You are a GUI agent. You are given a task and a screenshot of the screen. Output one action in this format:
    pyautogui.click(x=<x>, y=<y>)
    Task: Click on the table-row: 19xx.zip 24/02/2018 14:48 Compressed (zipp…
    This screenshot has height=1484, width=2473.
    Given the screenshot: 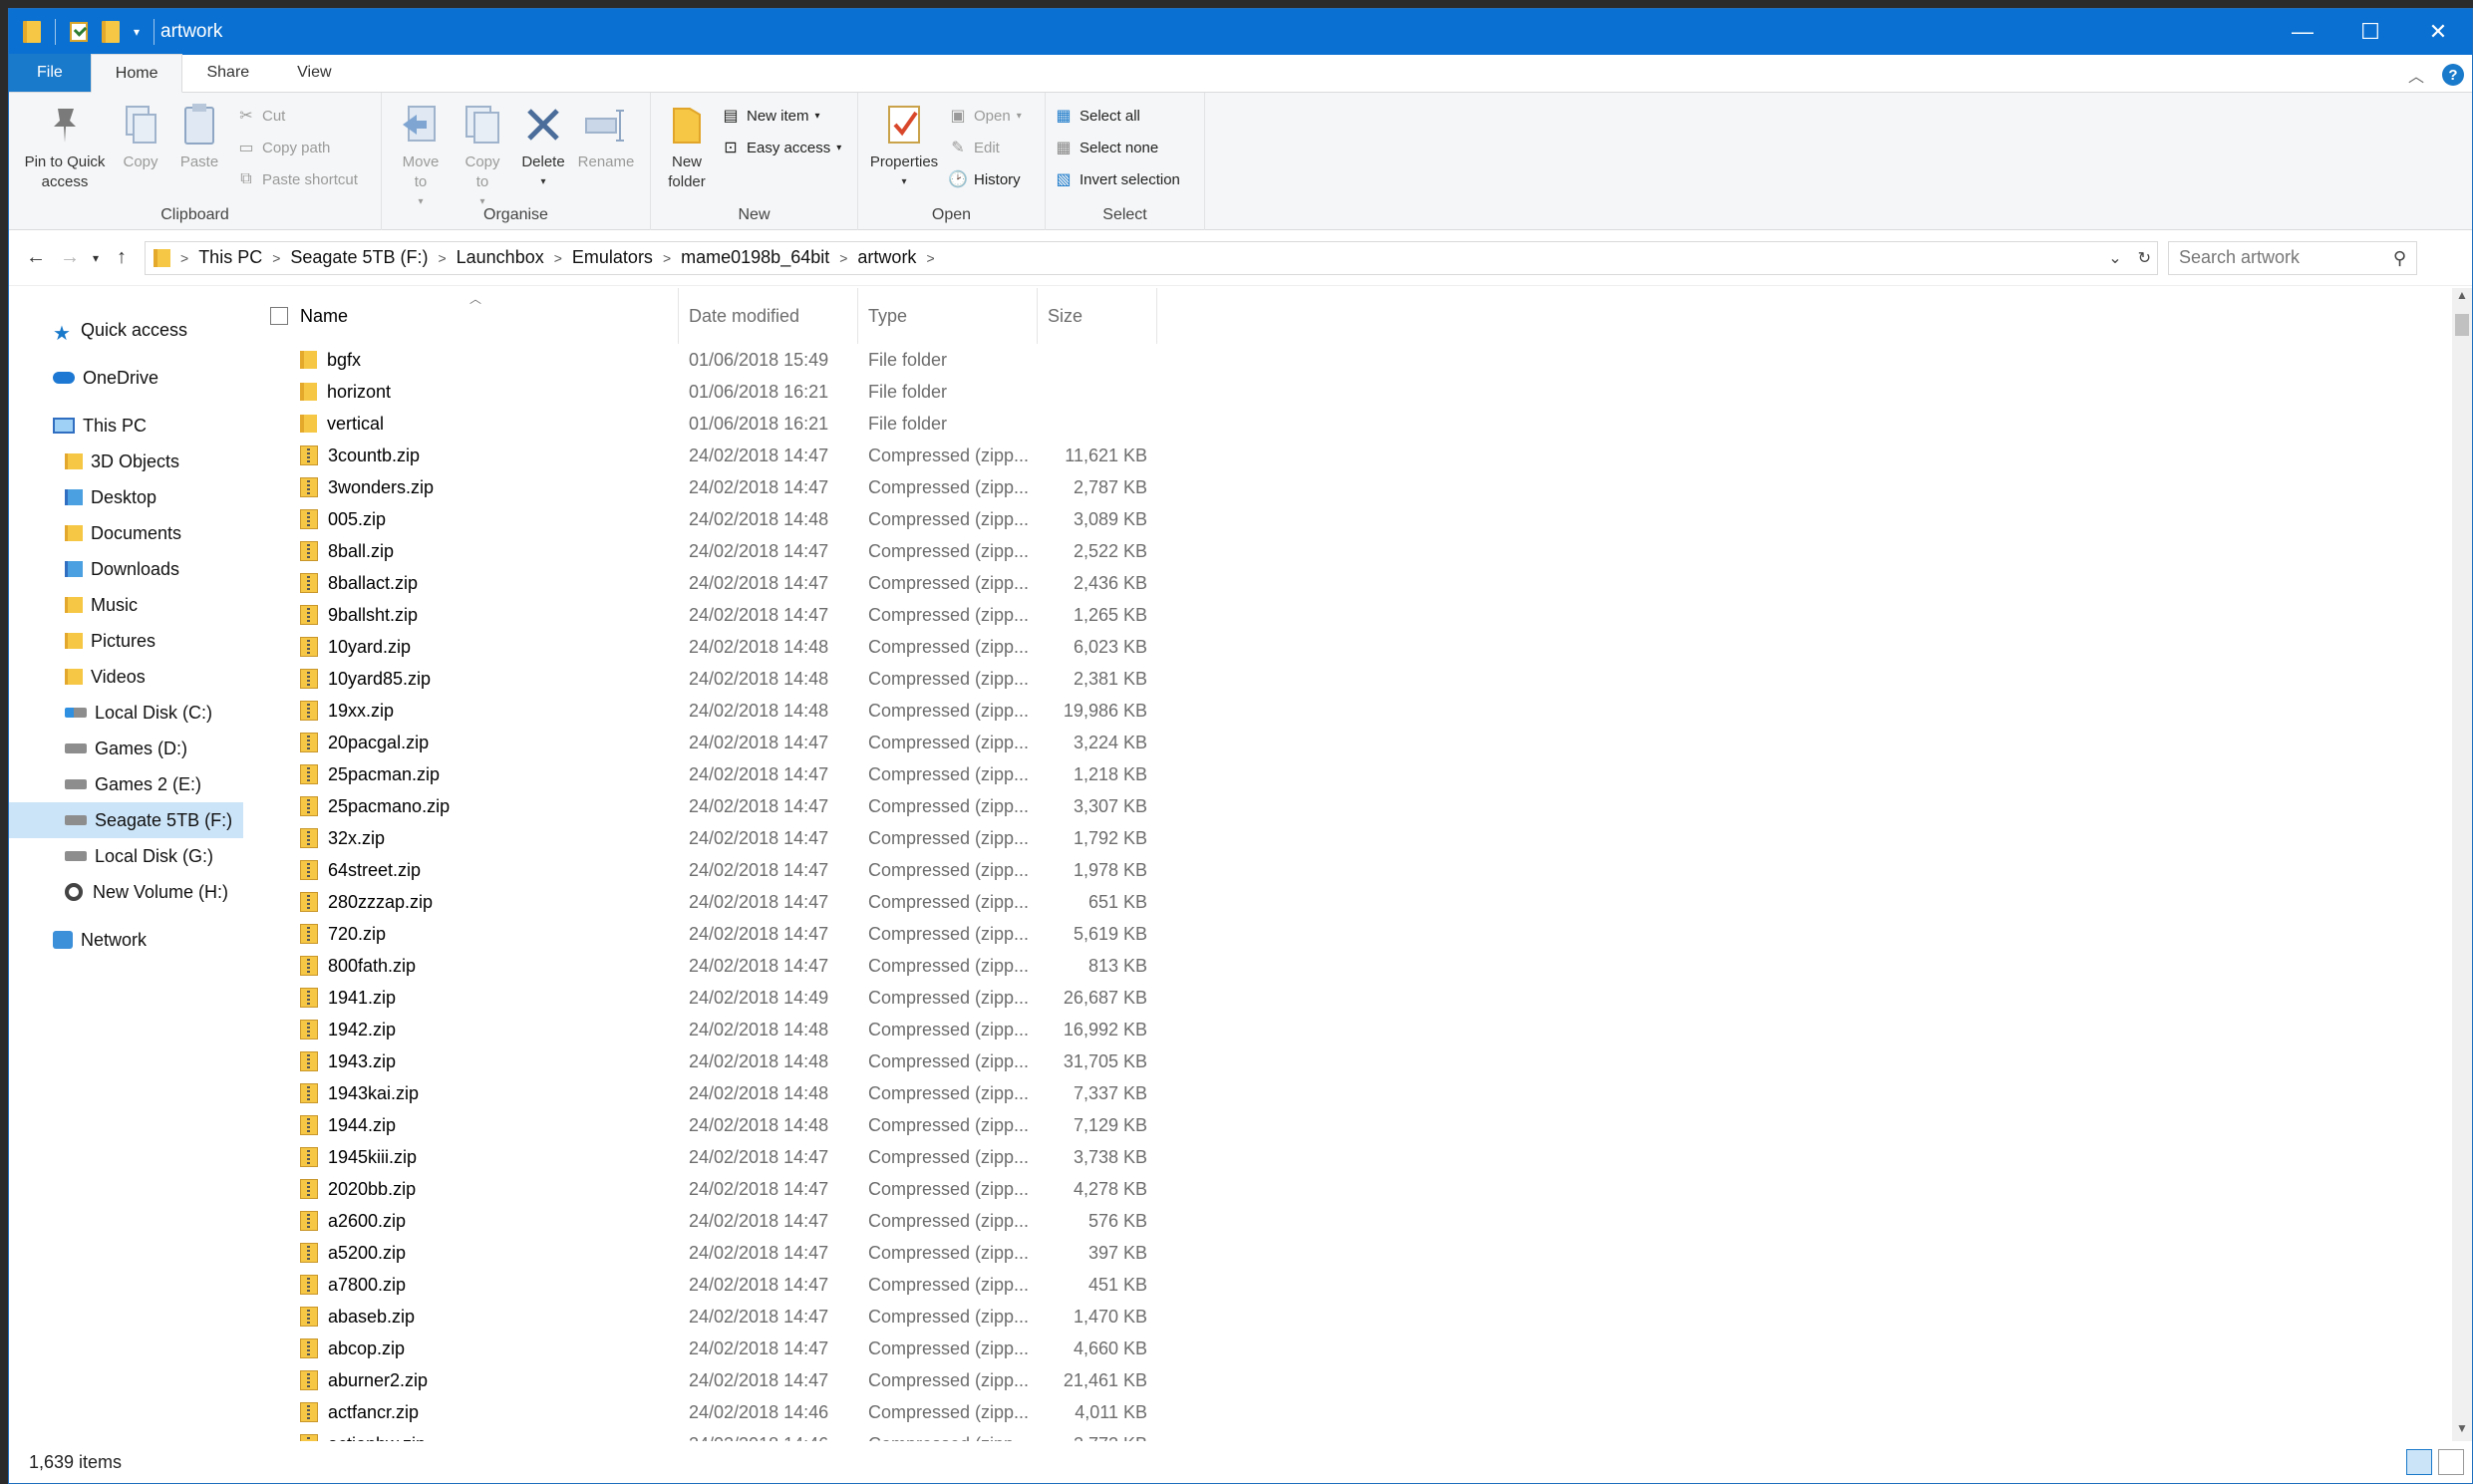 What is the action you would take?
    pyautogui.click(x=1352, y=711)
    